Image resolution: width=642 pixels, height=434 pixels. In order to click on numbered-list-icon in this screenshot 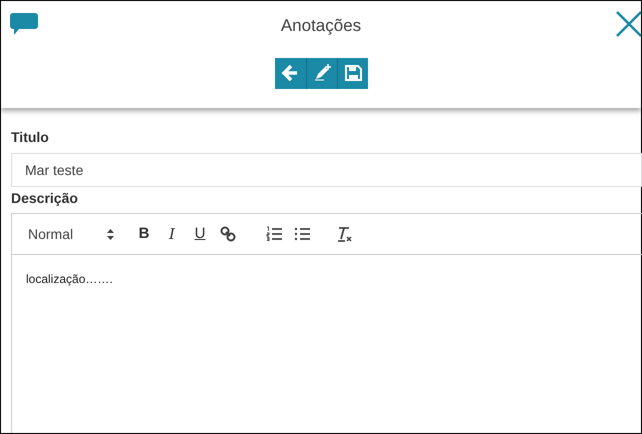, I will do `click(274, 234)`.